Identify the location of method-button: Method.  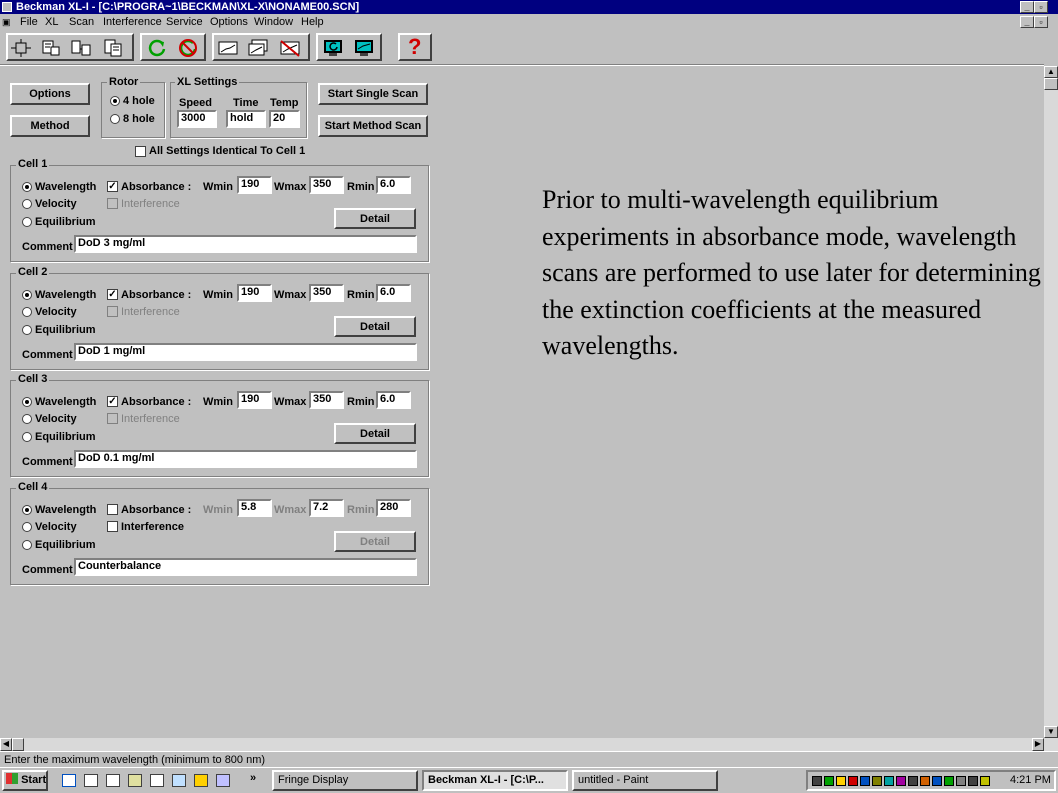
(50, 126).